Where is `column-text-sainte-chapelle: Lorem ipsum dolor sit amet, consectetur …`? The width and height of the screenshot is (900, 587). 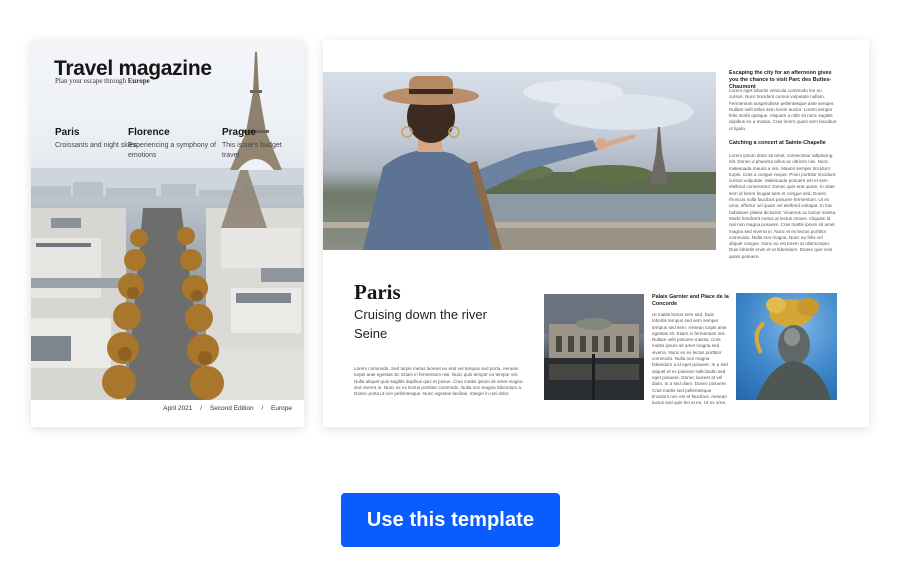 column-text-sainte-chapelle: Lorem ipsum dolor sit amet, consectetur … is located at coordinates (783, 206).